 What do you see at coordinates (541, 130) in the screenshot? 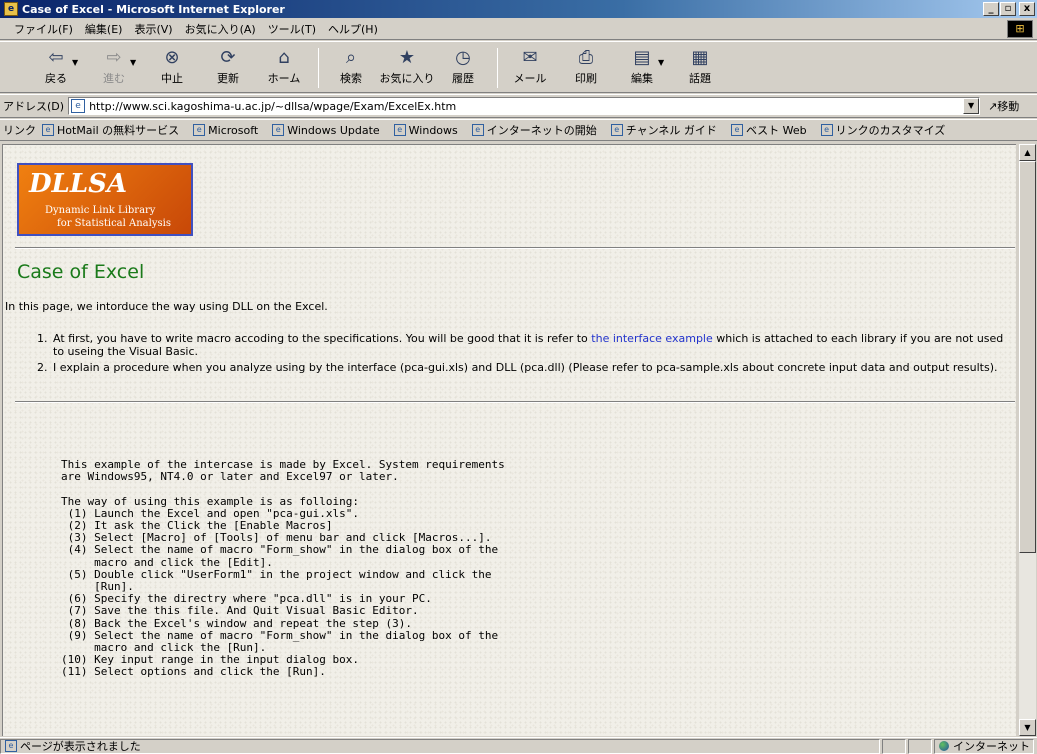
I see `link-label: インターネットの開始` at bounding box center [541, 130].